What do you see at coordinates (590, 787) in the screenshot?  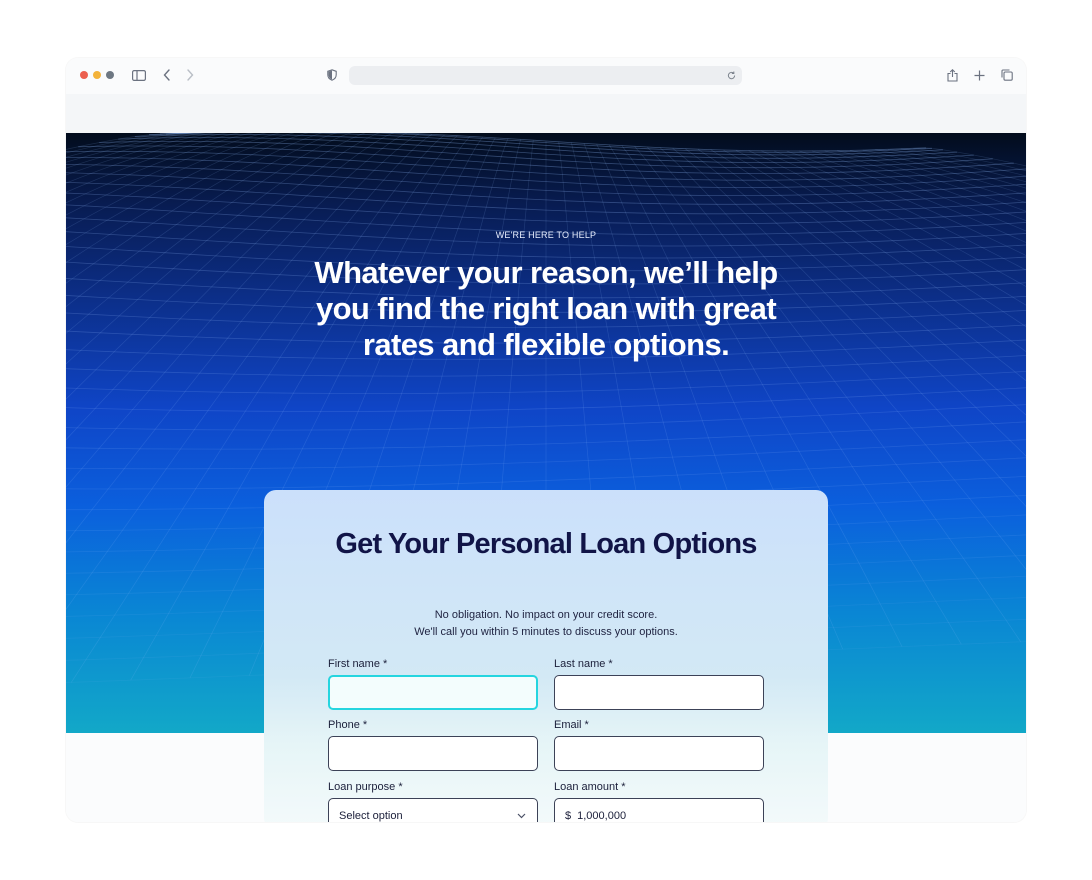 I see `loan-amount-label: Loan amount *` at bounding box center [590, 787].